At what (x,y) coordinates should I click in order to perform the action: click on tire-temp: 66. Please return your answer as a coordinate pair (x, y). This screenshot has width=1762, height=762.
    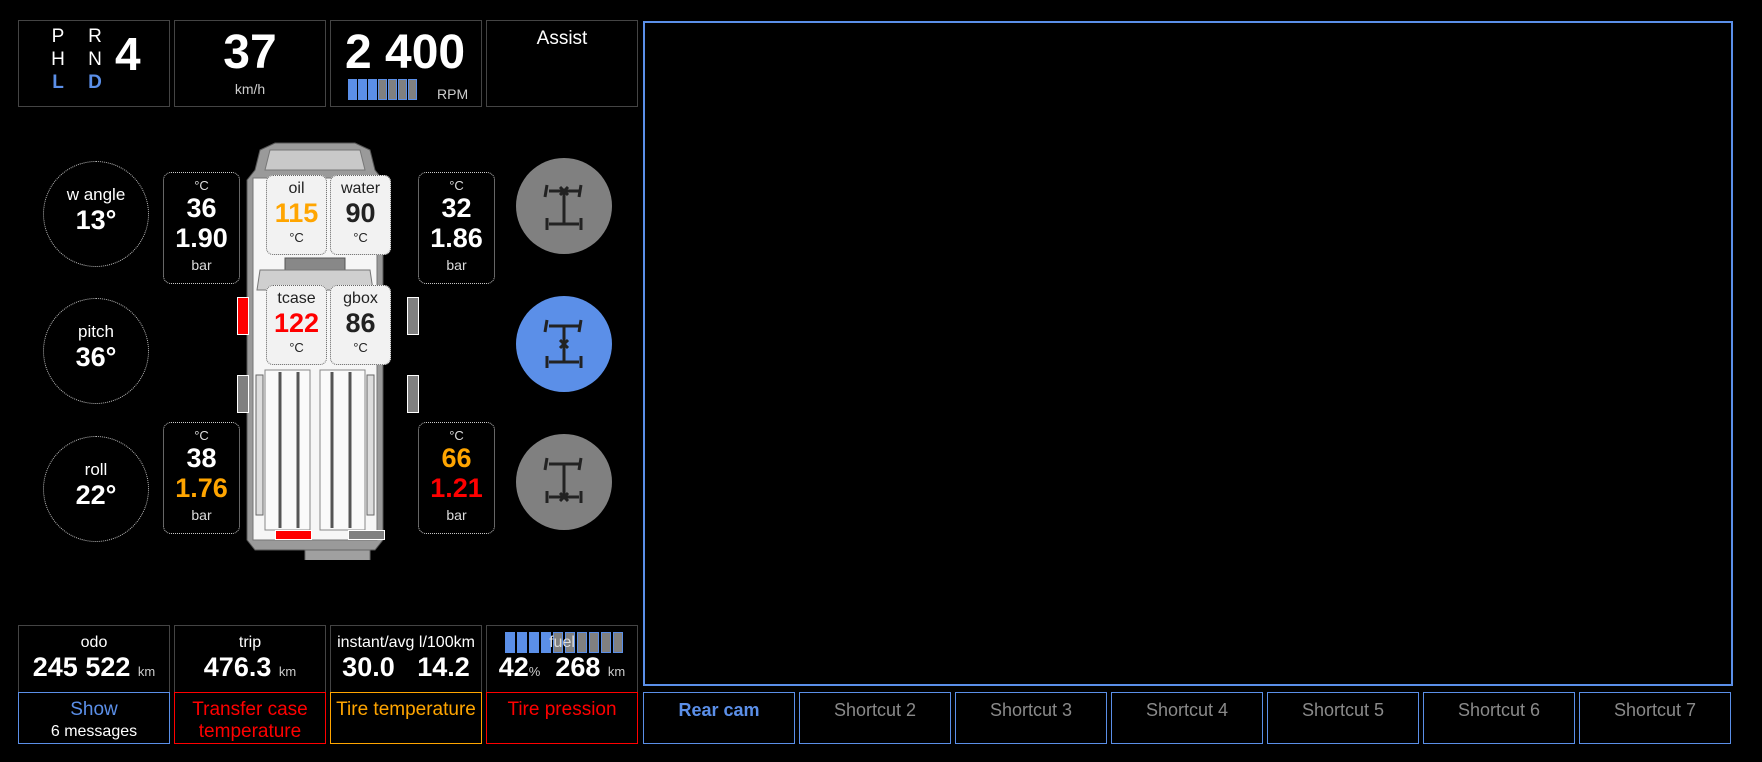
    Looking at the image, I should click on (456, 458).